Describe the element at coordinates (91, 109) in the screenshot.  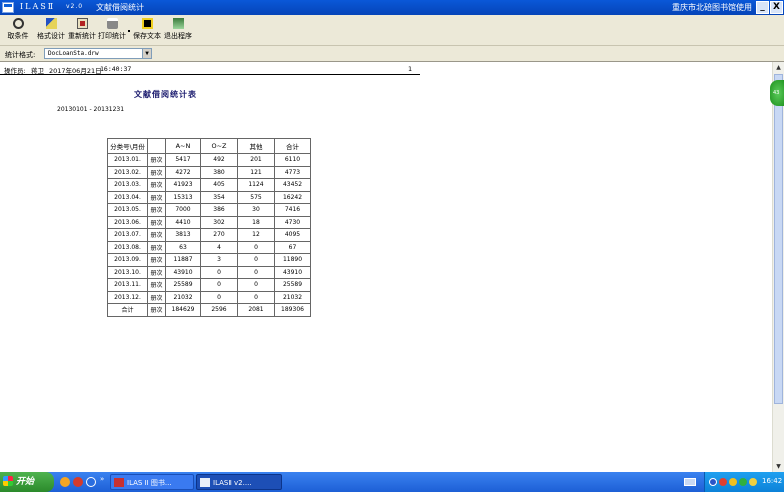
I see `report-date-range: 20130101 - 20131231` at that location.